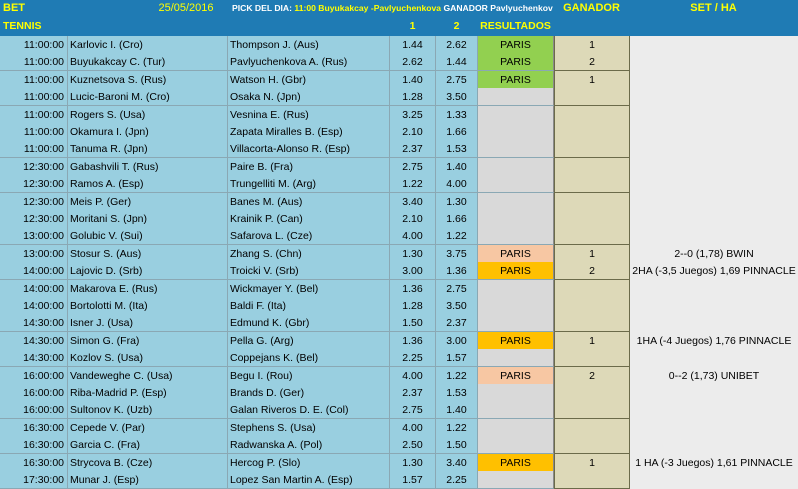 The width and height of the screenshot is (798, 489). I want to click on odds-2: 1.44, so click(457, 62).